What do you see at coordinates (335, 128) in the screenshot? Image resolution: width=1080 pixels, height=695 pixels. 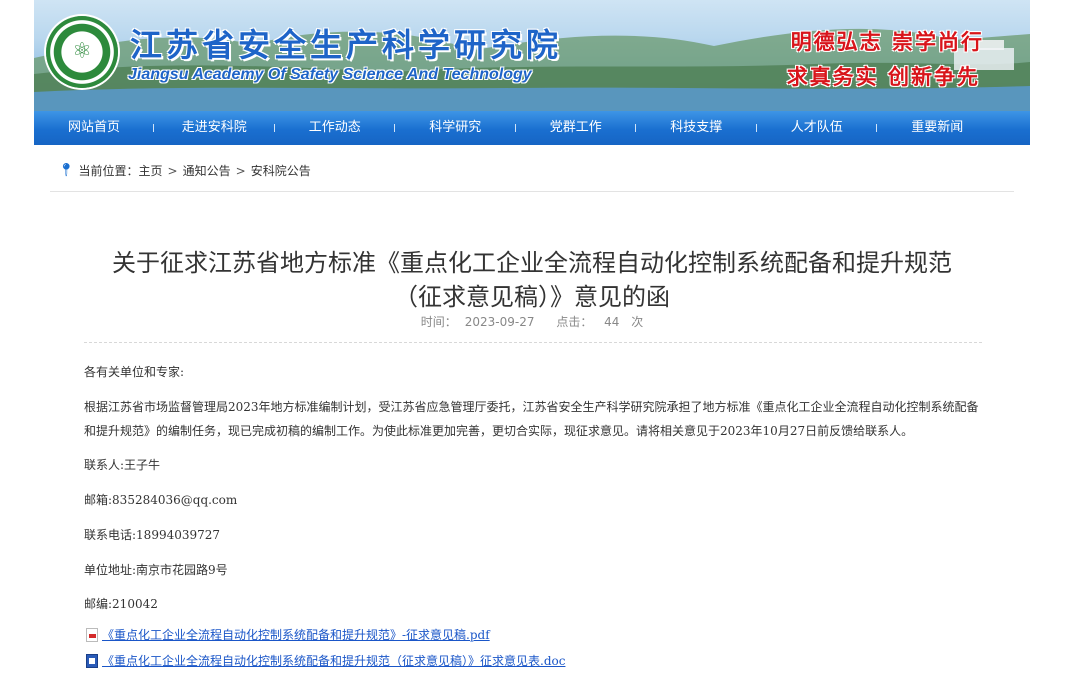 I see `nav-item-news: 工作动态` at bounding box center [335, 128].